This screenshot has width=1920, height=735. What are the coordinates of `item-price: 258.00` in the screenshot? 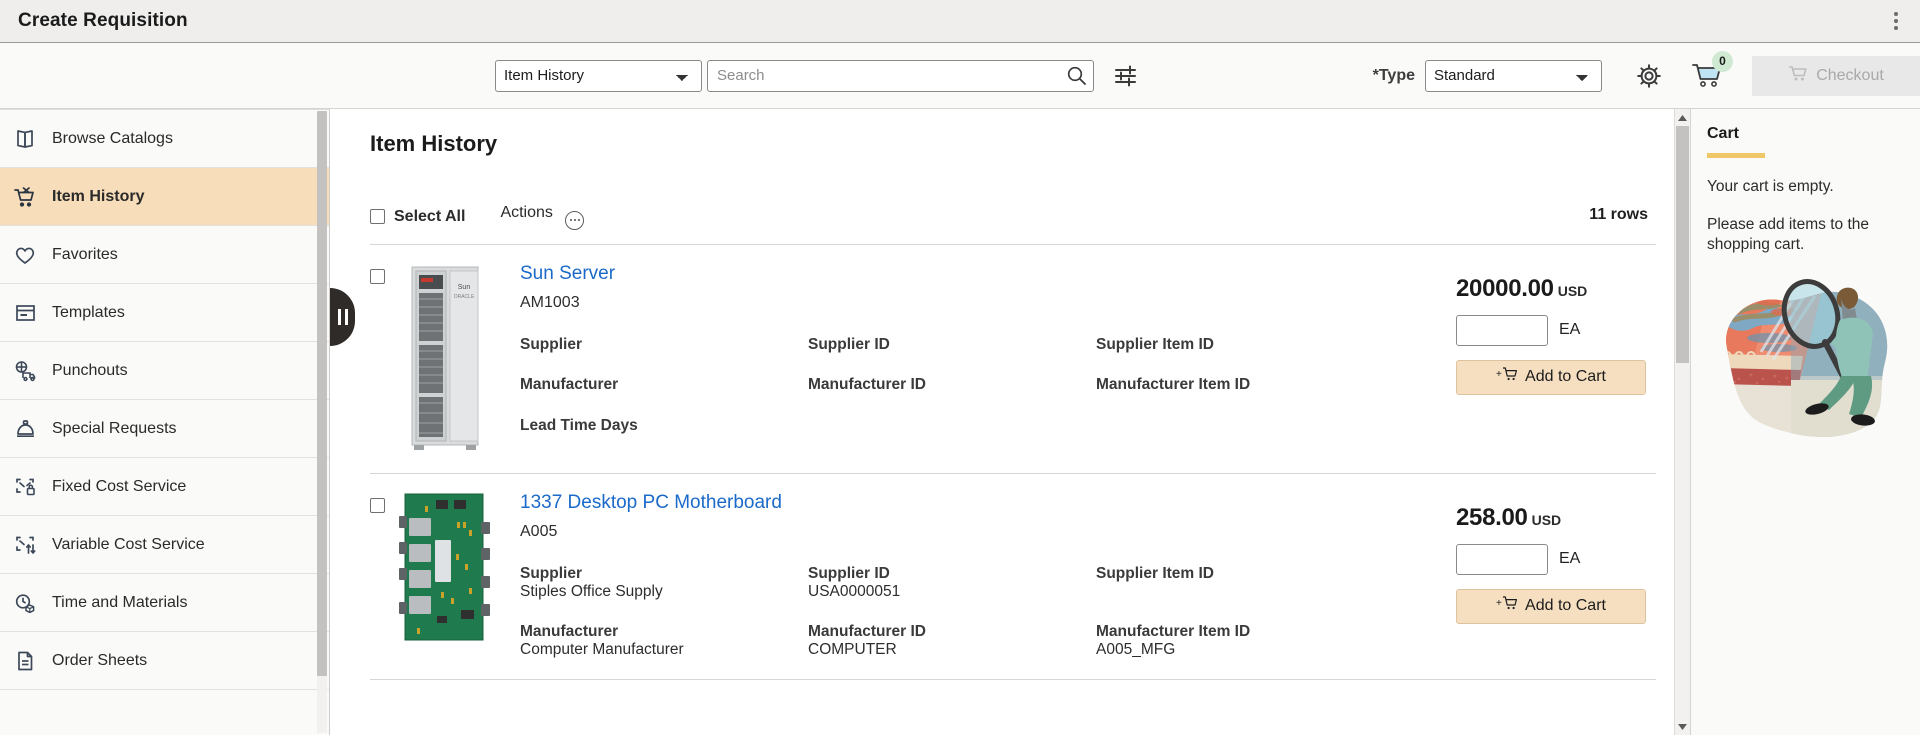 It's located at (1492, 517).